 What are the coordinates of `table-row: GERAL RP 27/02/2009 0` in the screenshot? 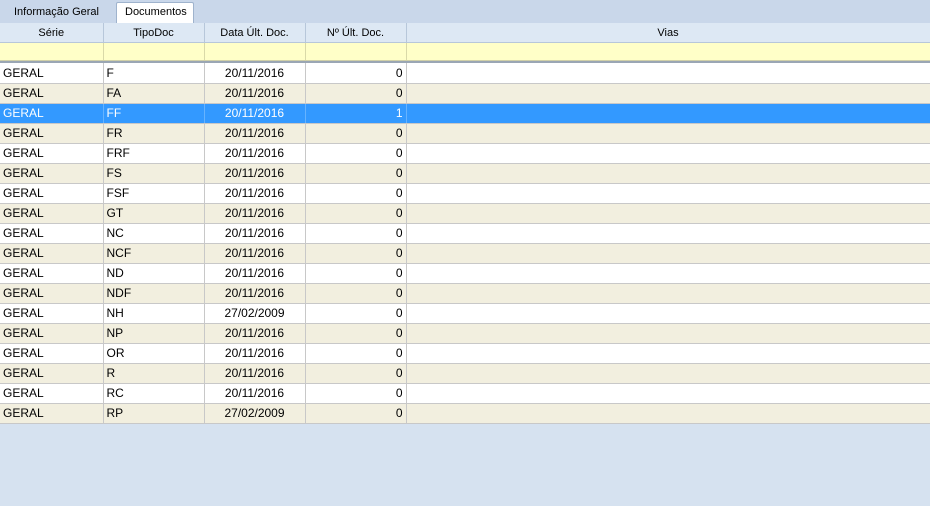 It's located at (465, 413).